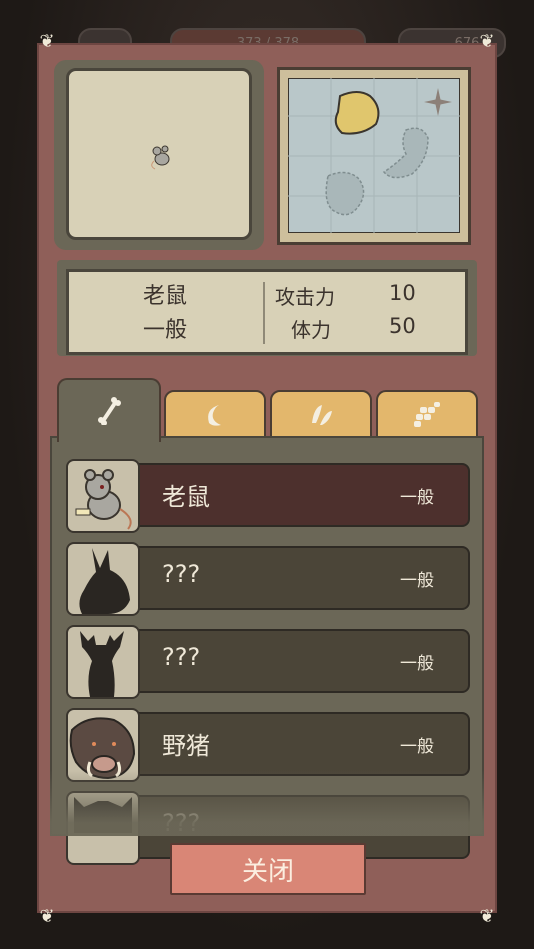  Describe the element at coordinates (311, 330) in the screenshot. I see `stamina-label: 体力` at that location.